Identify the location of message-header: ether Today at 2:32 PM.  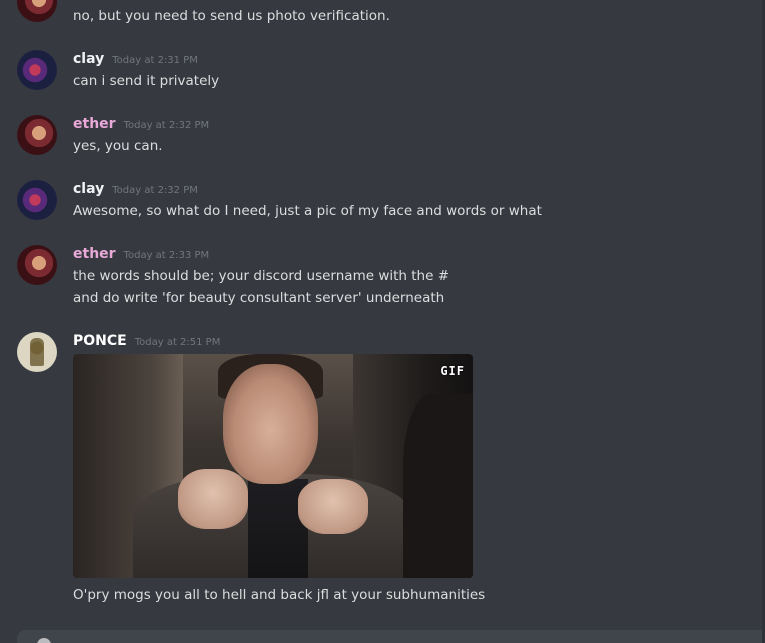
(141, 124).